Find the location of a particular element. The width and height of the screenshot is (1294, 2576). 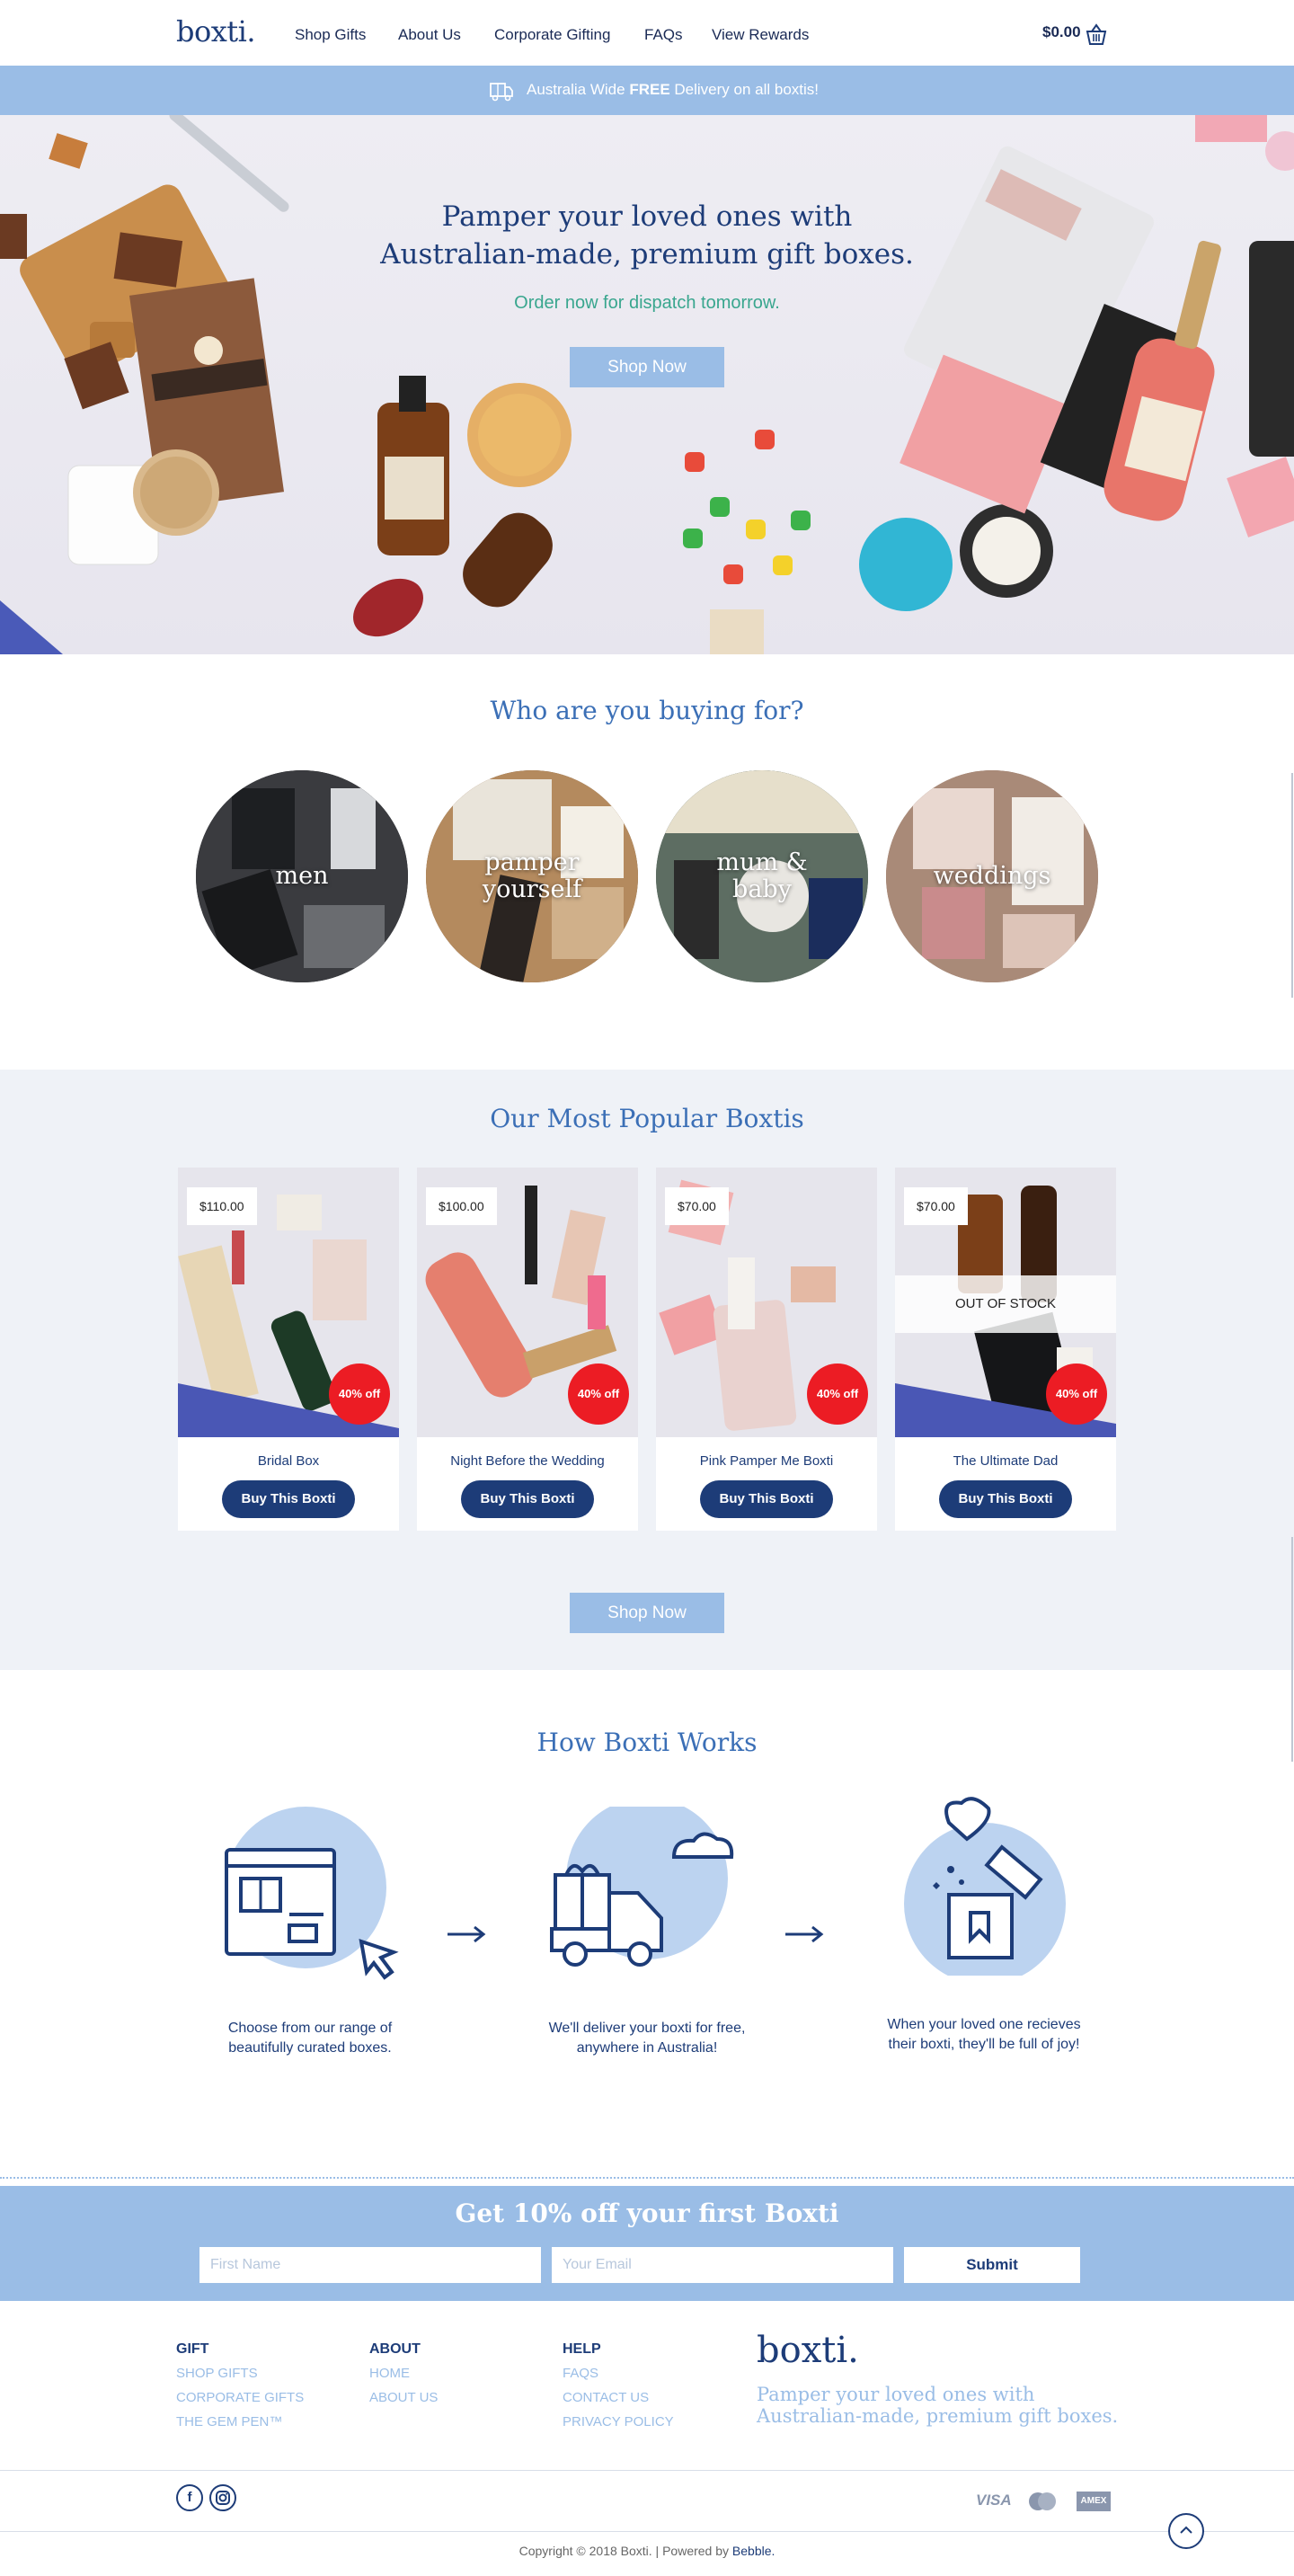

category-mum-baby: mum & baby is located at coordinates (762, 876).